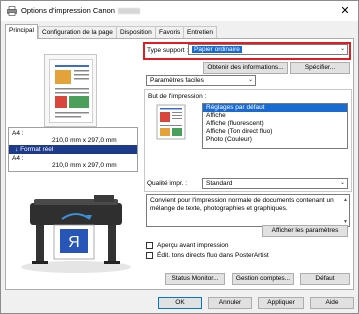 The height and width of the screenshot is (314, 359). What do you see at coordinates (325, 279) in the screenshot?
I see `default-button: Défaut` at bounding box center [325, 279].